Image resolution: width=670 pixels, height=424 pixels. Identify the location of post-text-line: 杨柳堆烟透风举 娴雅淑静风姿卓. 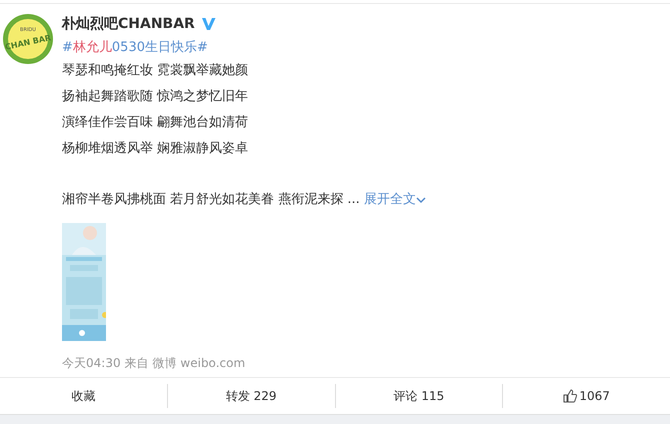
(156, 149).